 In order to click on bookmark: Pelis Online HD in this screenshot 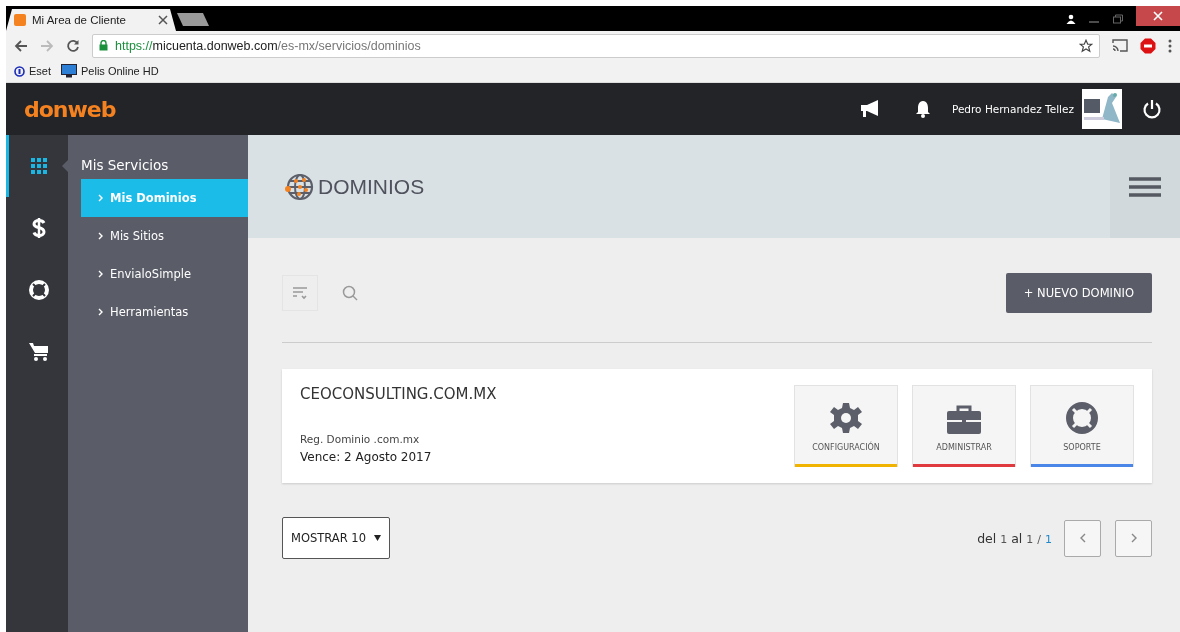, I will do `click(110, 71)`.